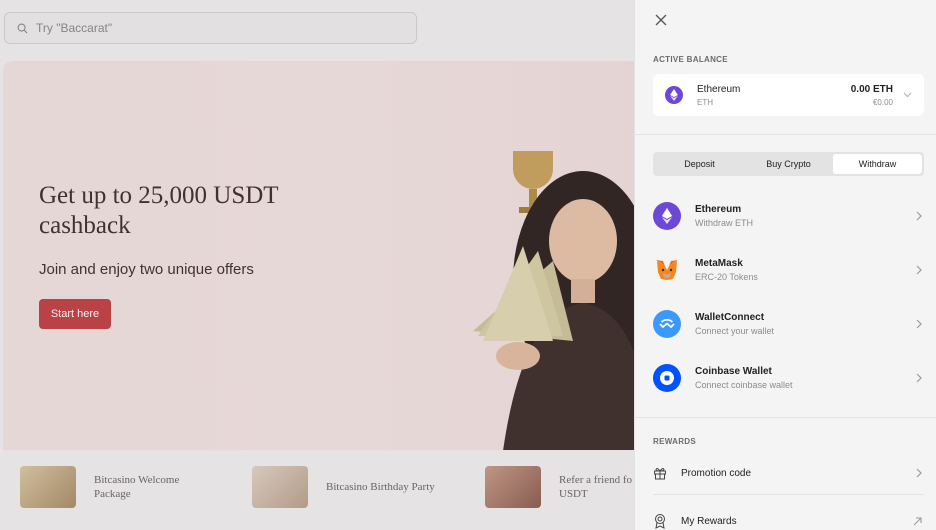 The image size is (936, 530). Describe the element at coordinates (907, 95) in the screenshot. I see `chevron-down-icon` at that location.